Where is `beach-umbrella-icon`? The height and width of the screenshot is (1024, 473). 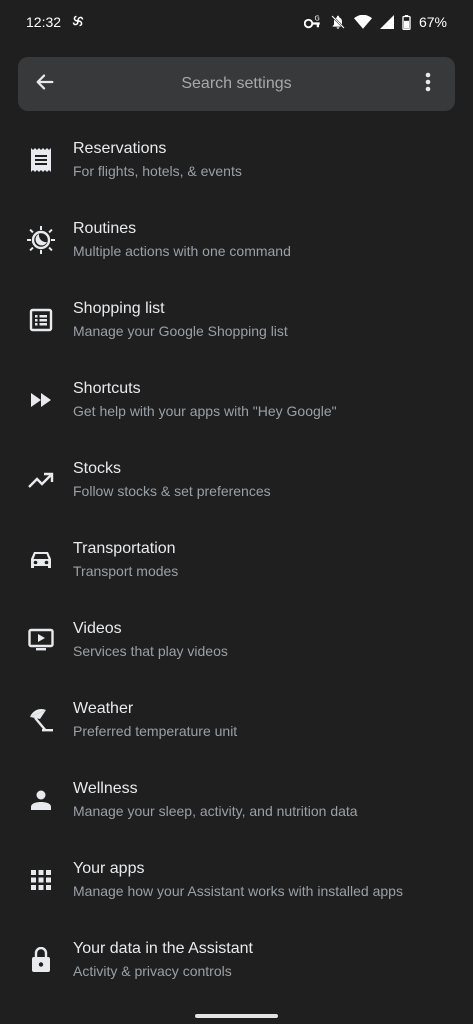 beach-umbrella-icon is located at coordinates (41, 720).